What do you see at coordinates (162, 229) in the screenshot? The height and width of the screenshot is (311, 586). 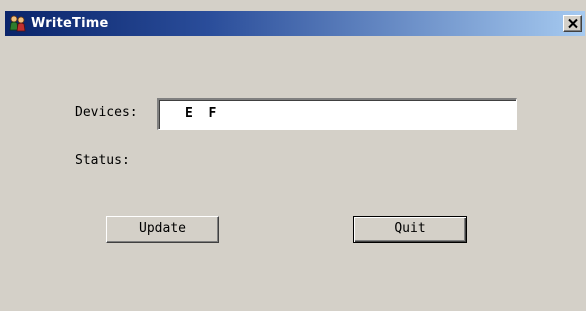 I see `update-button: Update` at bounding box center [162, 229].